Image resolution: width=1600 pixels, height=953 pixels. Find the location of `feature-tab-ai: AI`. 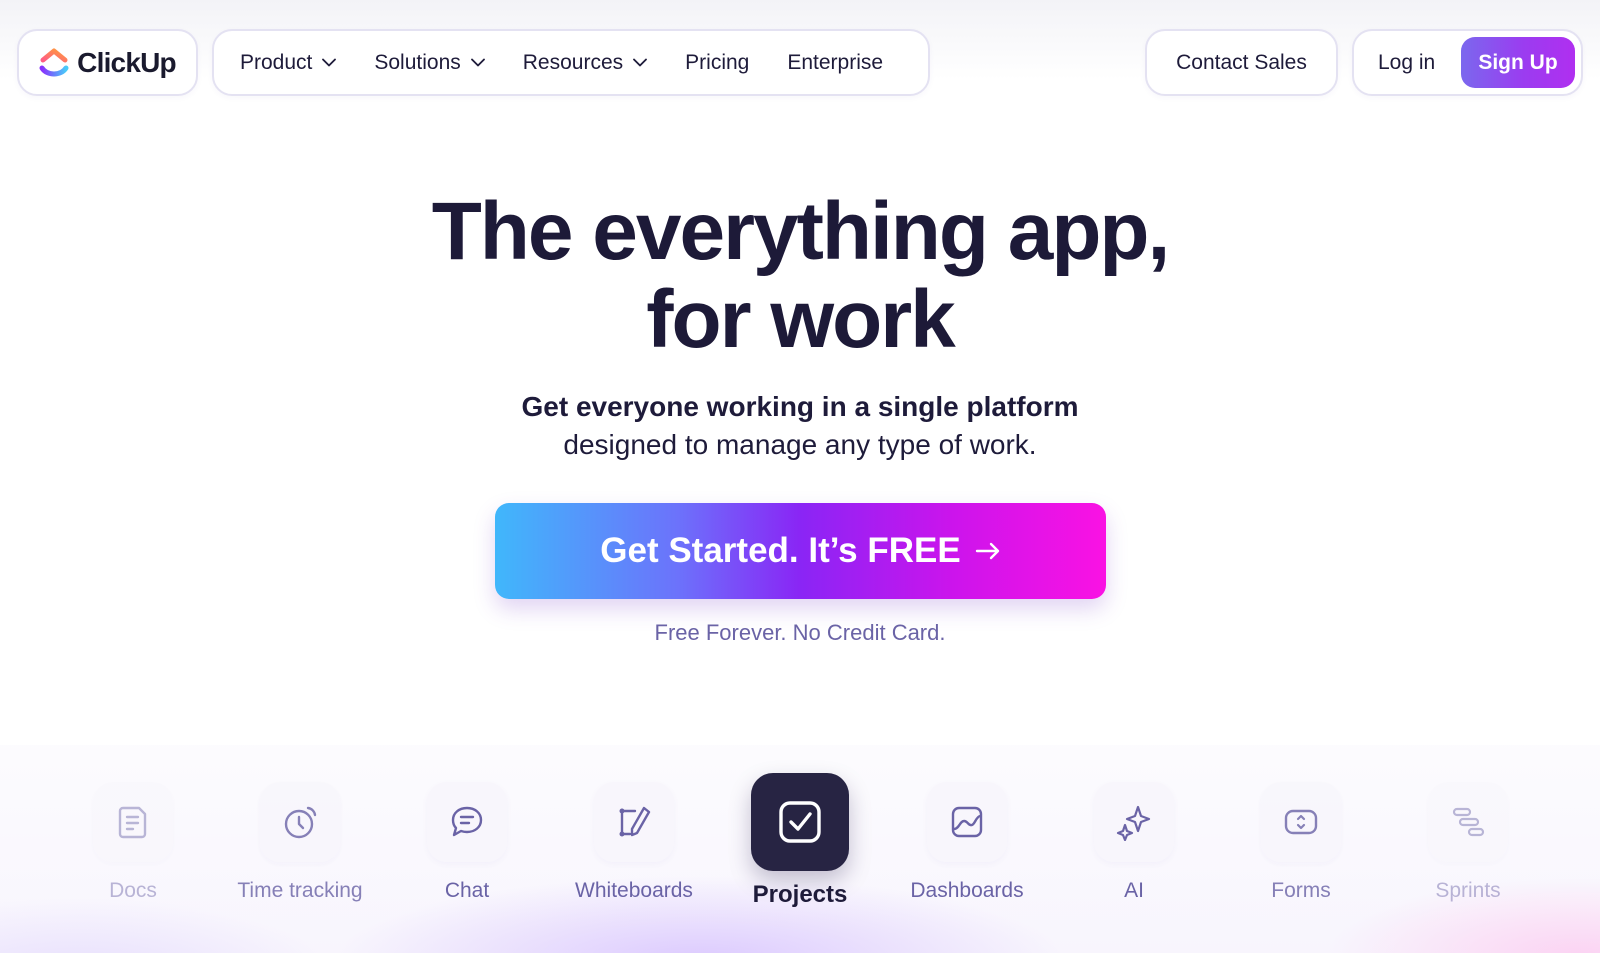

feature-tab-ai: AI is located at coordinates (1134, 842).